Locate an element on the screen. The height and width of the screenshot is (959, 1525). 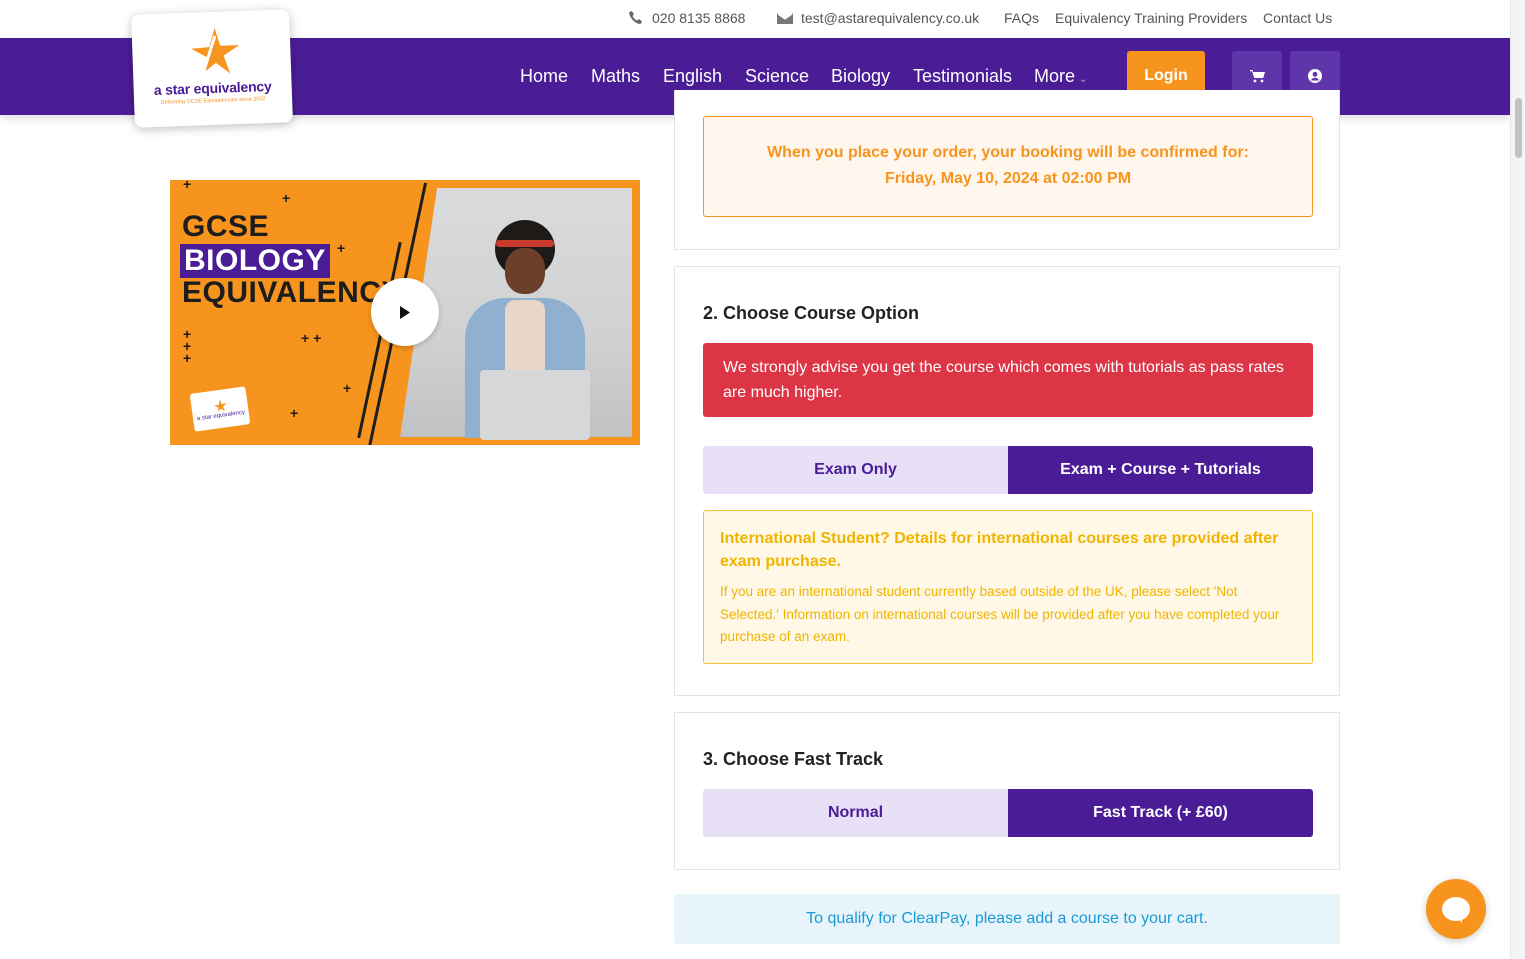
training-providers-label: Equivalency Training Providers is located at coordinates (1151, 18).